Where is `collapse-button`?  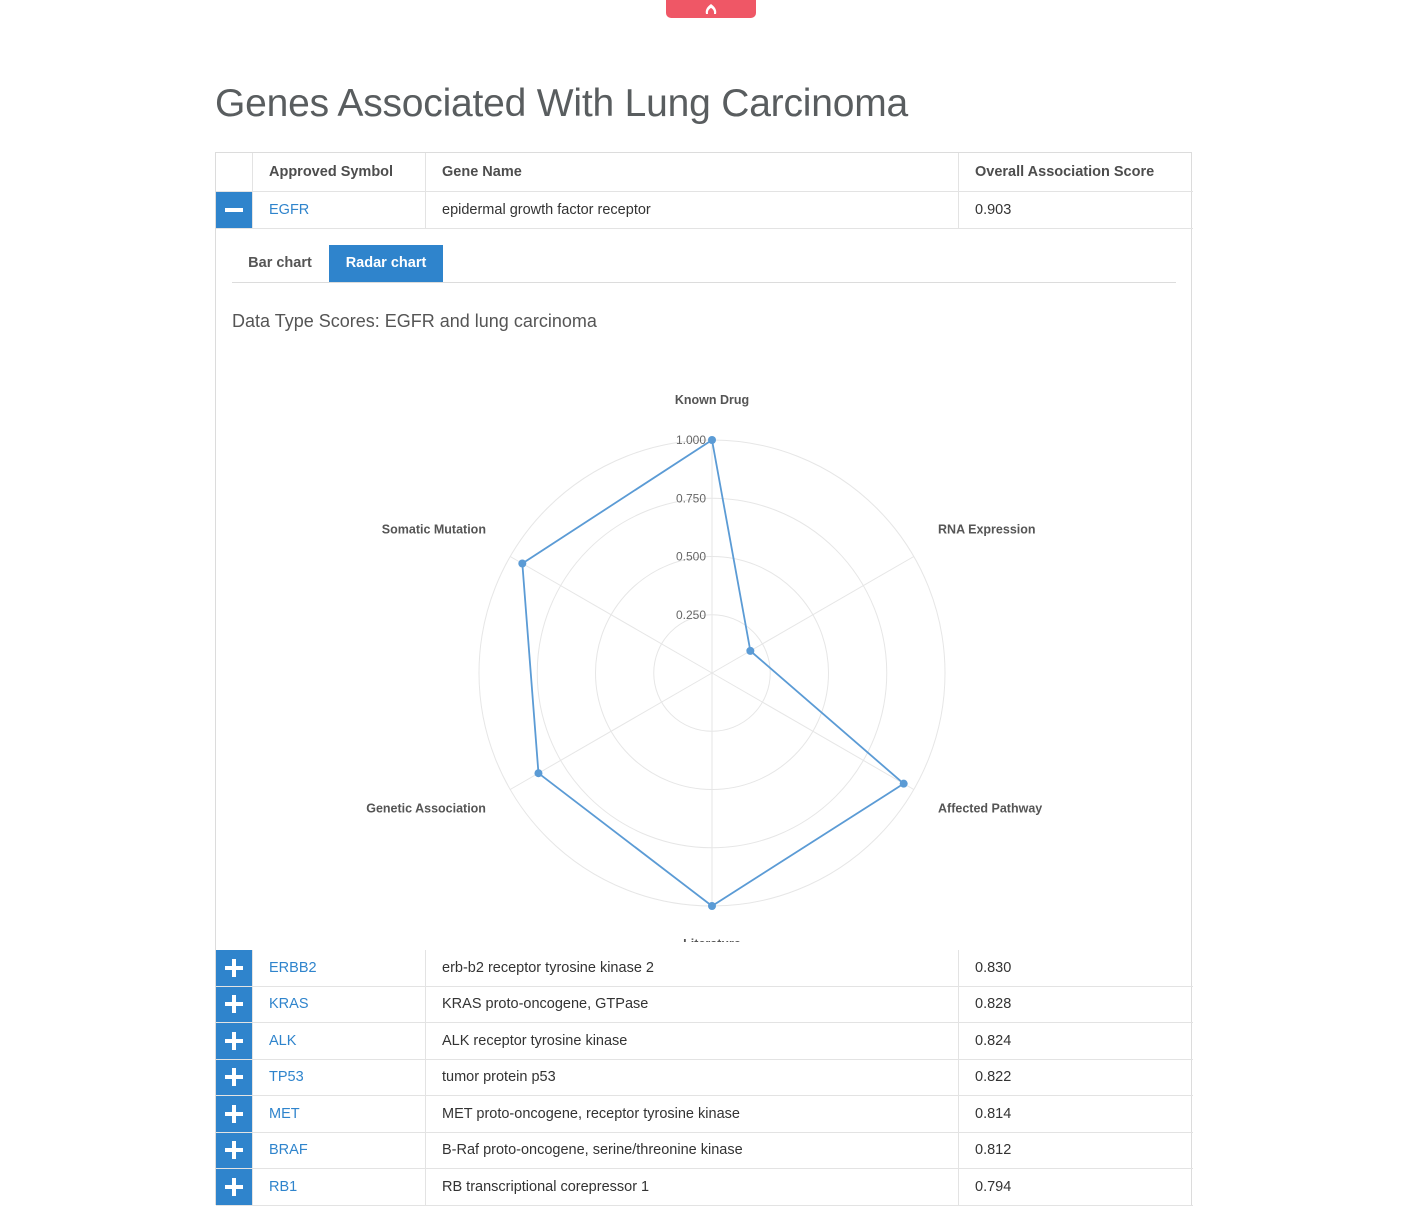
collapse-button is located at coordinates (234, 210).